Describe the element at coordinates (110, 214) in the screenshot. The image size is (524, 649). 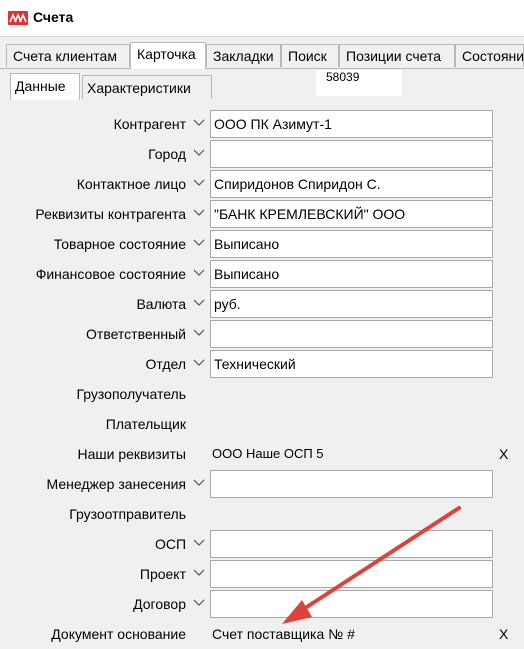
I see `field-label: Реквизиты контрагента` at that location.